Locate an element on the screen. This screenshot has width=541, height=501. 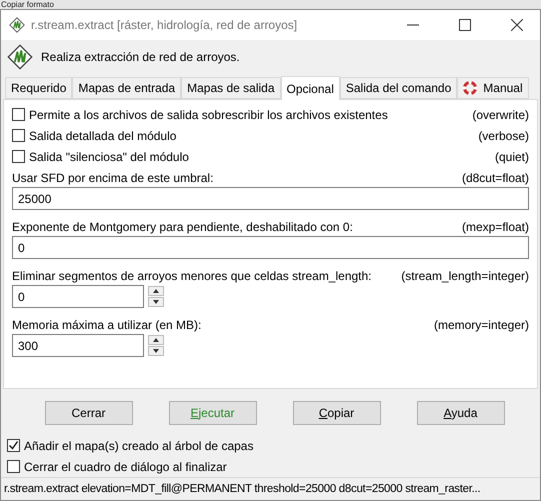
parameter-name: (d8cut=float) is located at coordinates (495, 178).